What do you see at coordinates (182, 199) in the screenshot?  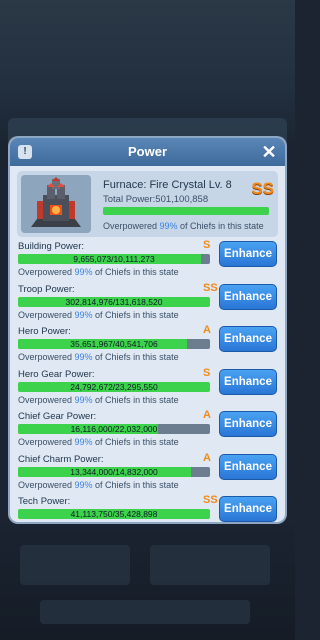 I see `total-power-value: 501,100,858` at bounding box center [182, 199].